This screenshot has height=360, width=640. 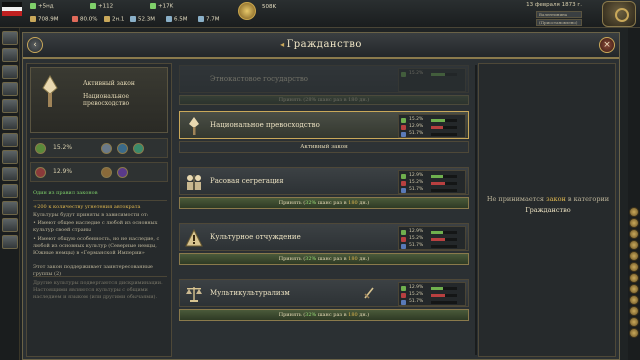 What do you see at coordinates (99, 172) in the screenshot?
I see `oppose-row: 12.9%` at bounding box center [99, 172].